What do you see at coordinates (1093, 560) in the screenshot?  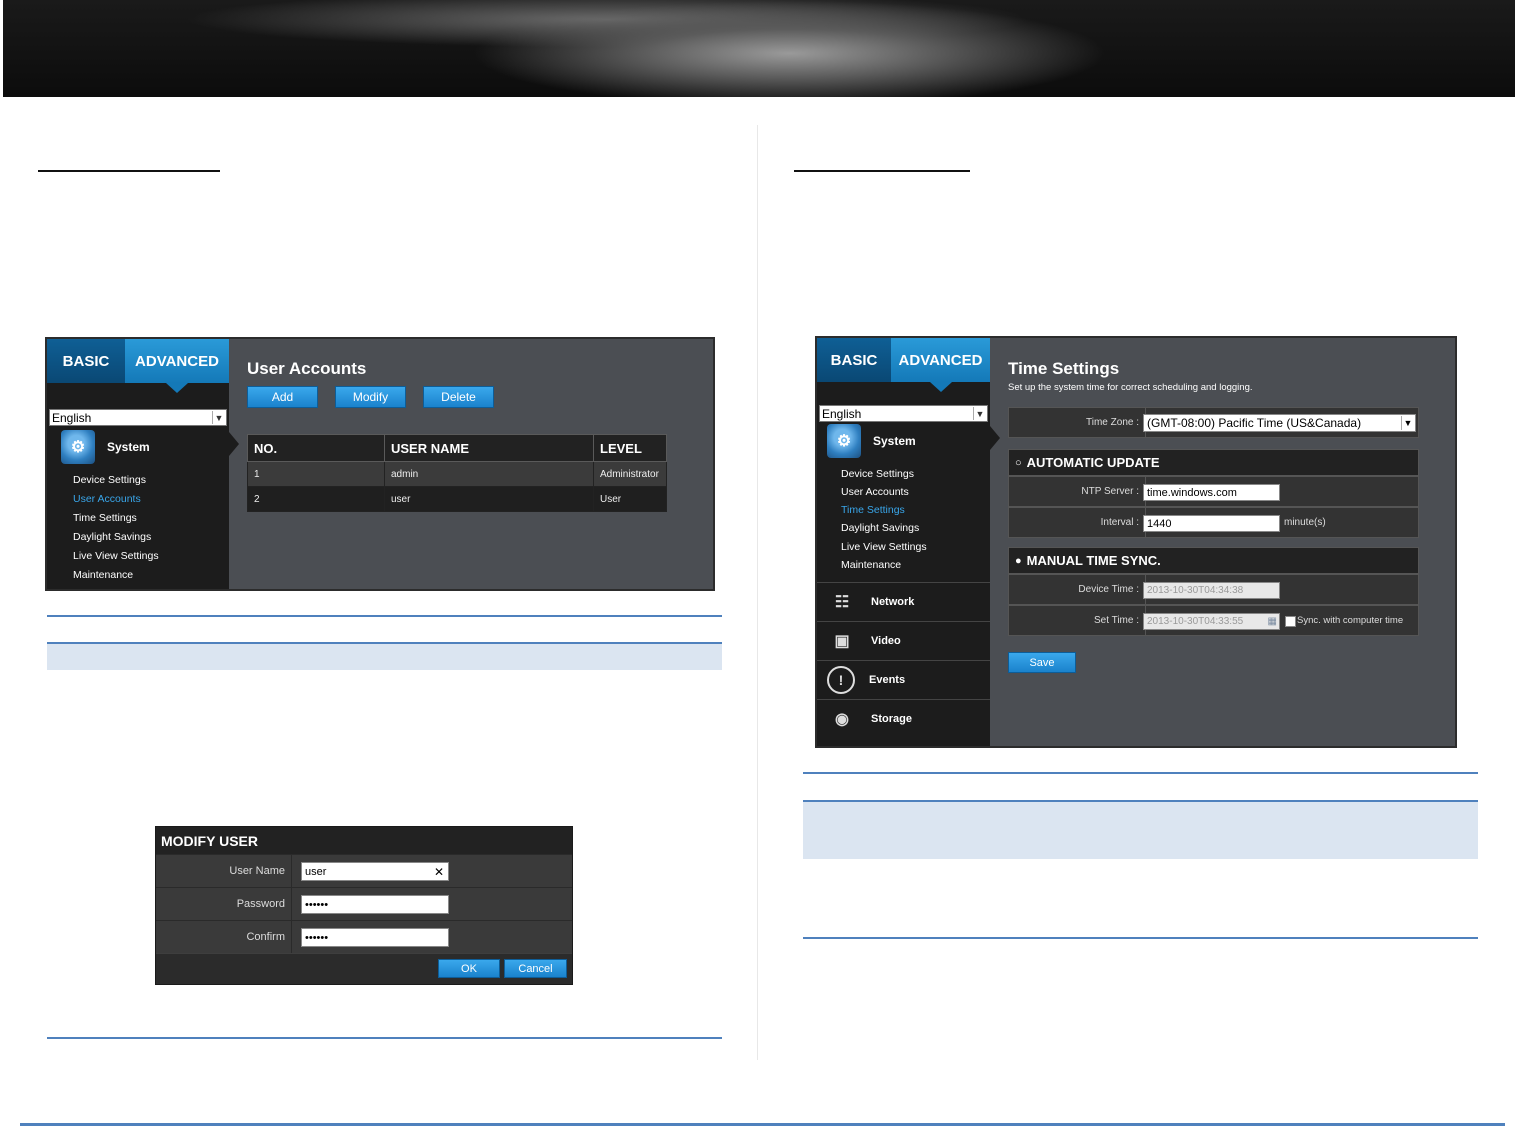 I see `manual-sync-label: MANUAL TIME SYNC.` at bounding box center [1093, 560].